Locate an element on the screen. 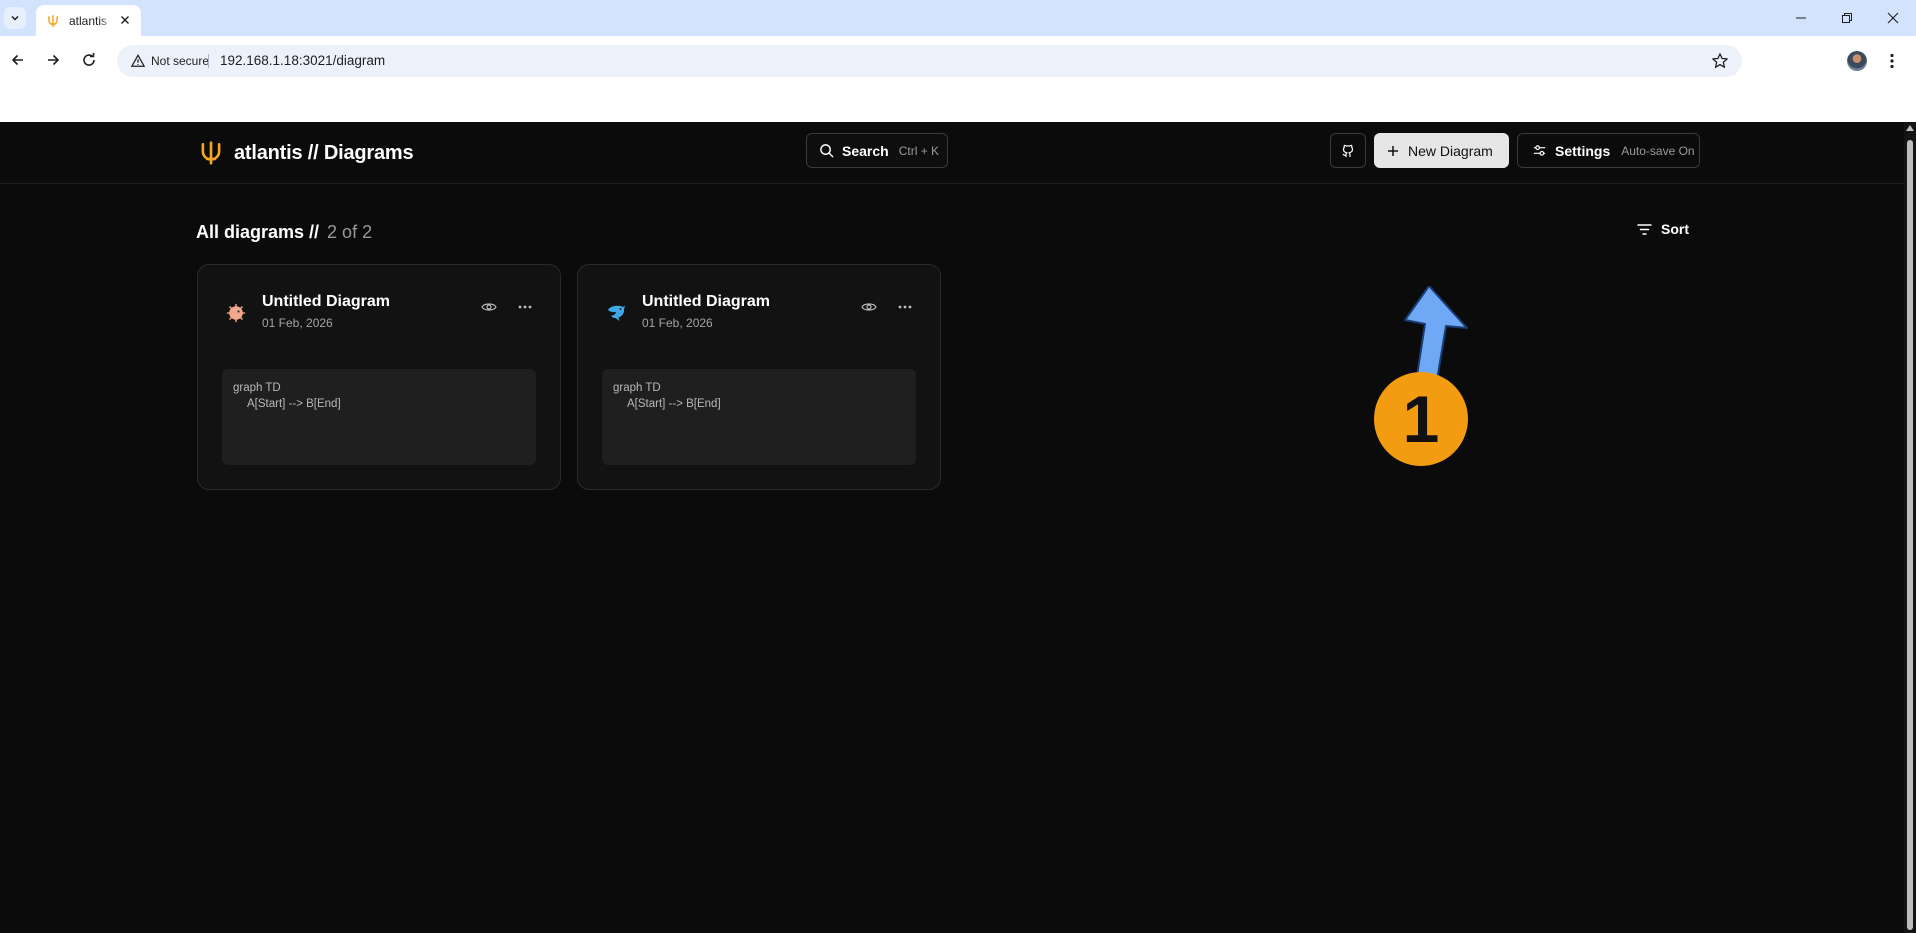 This screenshot has height=933, width=1916. step-badge: 1 is located at coordinates (1421, 419).